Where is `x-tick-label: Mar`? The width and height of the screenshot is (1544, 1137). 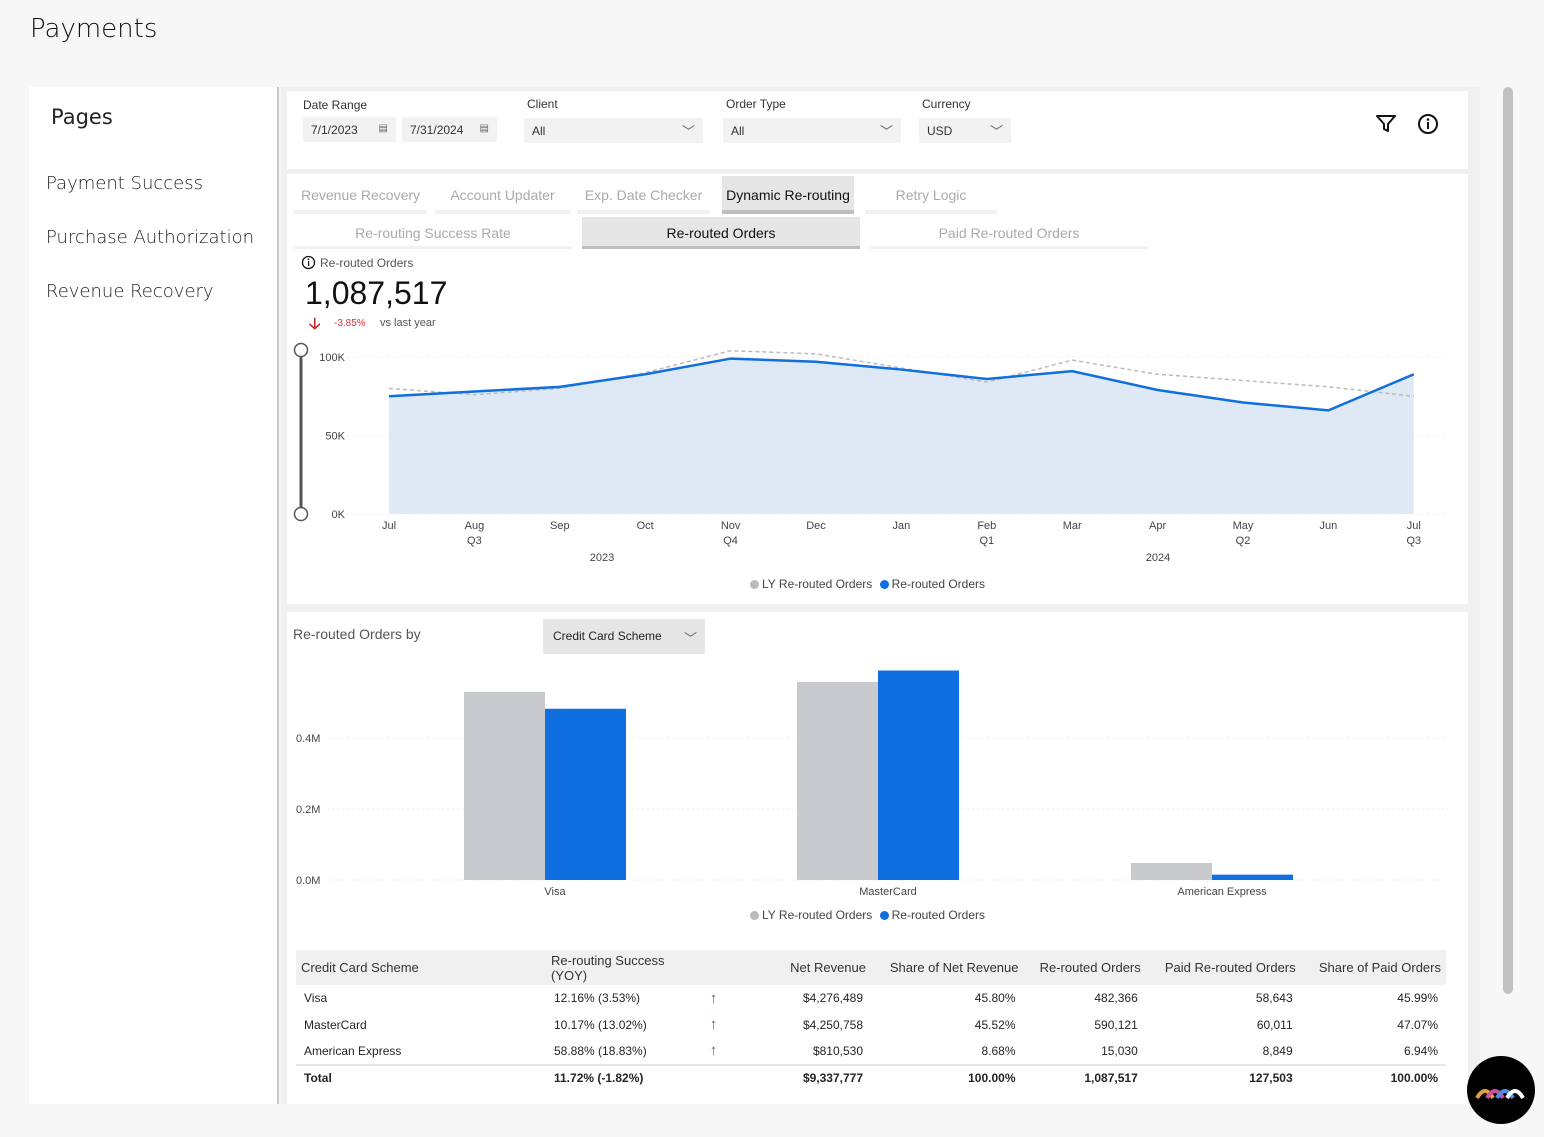
x-tick-label: Mar is located at coordinates (1072, 526).